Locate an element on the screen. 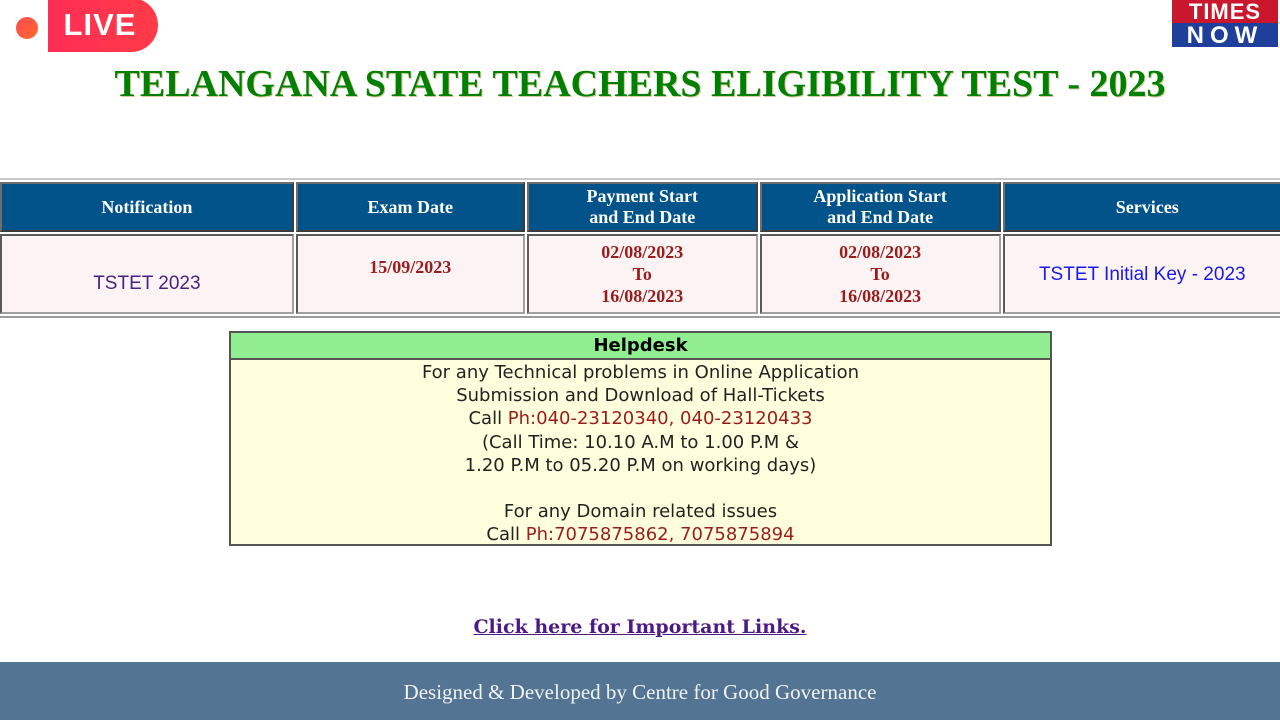 The width and height of the screenshot is (1280, 722). times-now-logo: TIMES NOW is located at coordinates (1225, 24).